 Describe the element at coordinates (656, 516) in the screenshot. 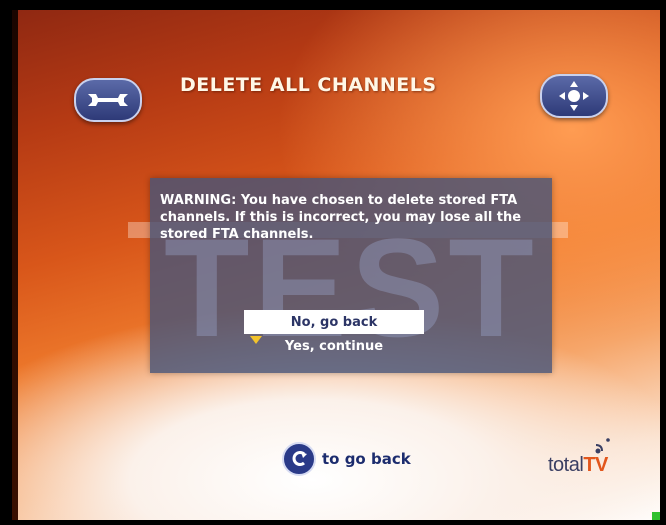

I see `status-indicator` at that location.